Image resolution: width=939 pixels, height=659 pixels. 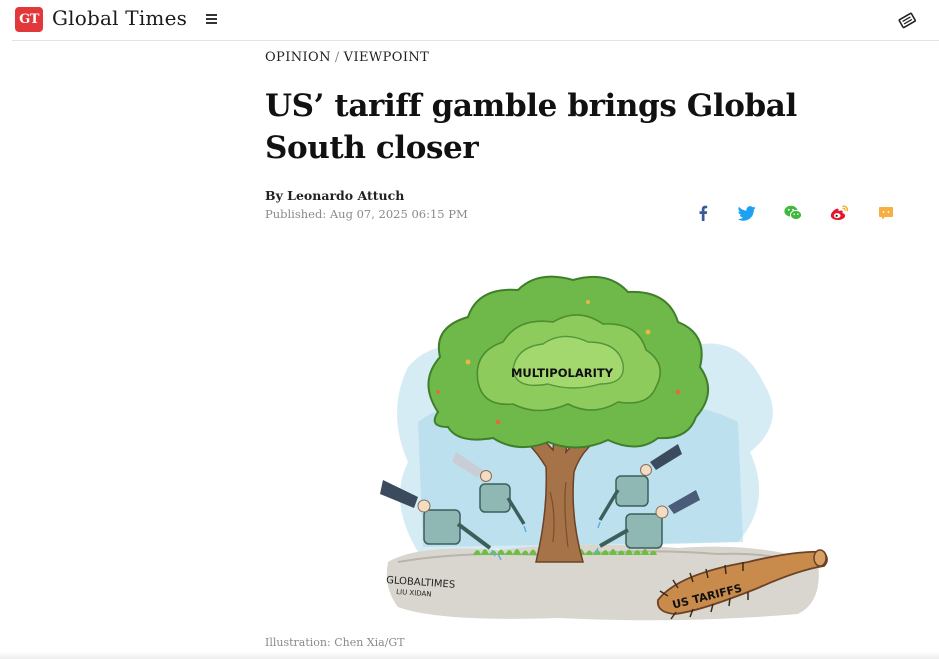 I want to click on comment-icon, so click(x=886, y=213).